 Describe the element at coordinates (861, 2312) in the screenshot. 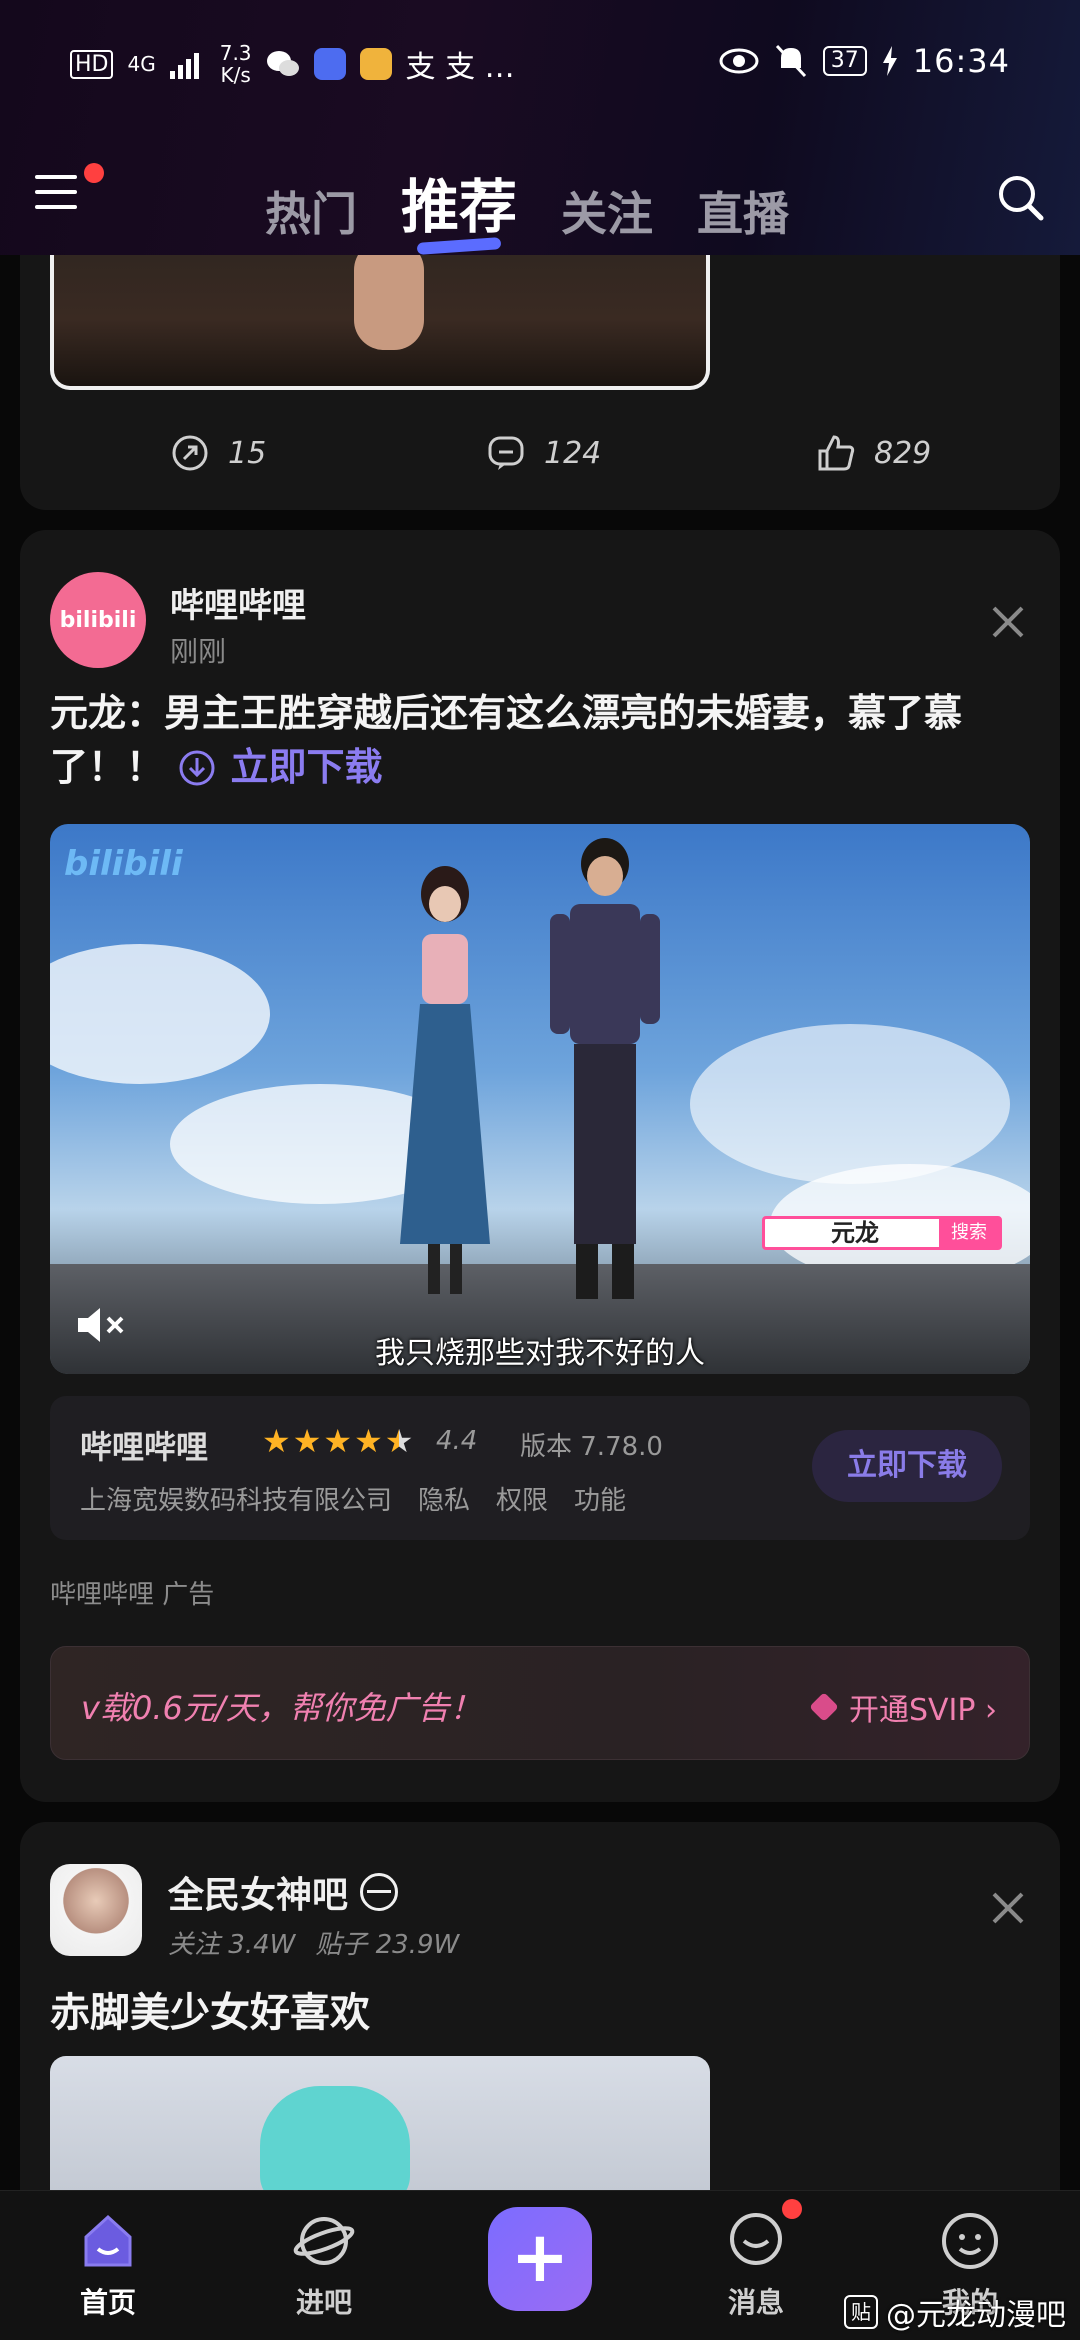

I see `watermark-badge: 贴` at that location.